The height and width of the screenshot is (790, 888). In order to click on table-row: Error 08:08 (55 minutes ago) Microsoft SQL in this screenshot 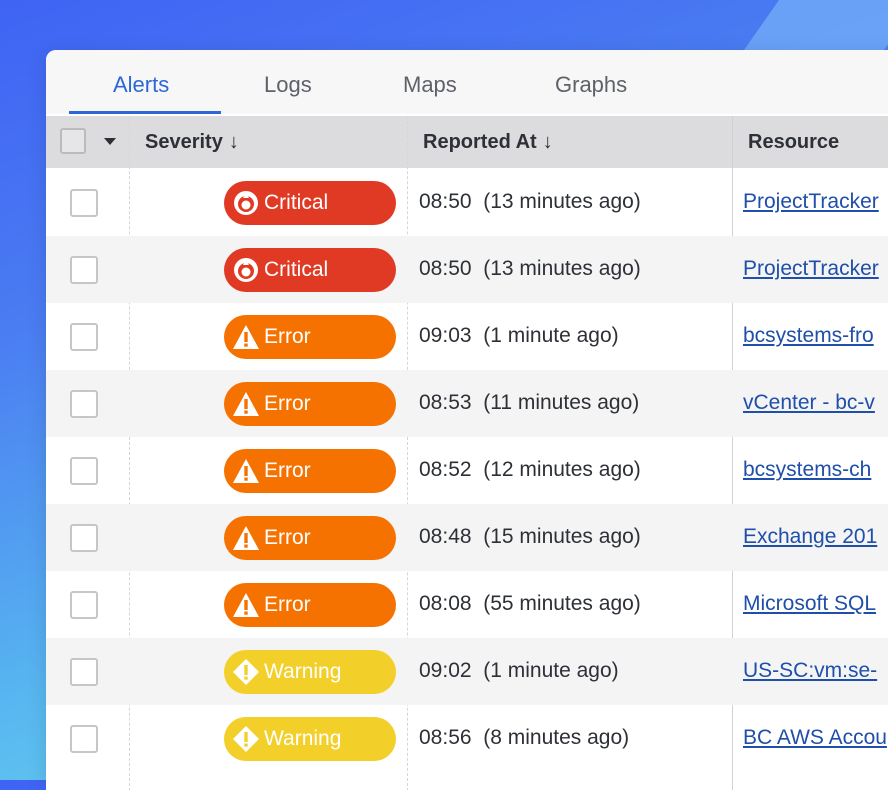, I will do `click(467, 604)`.